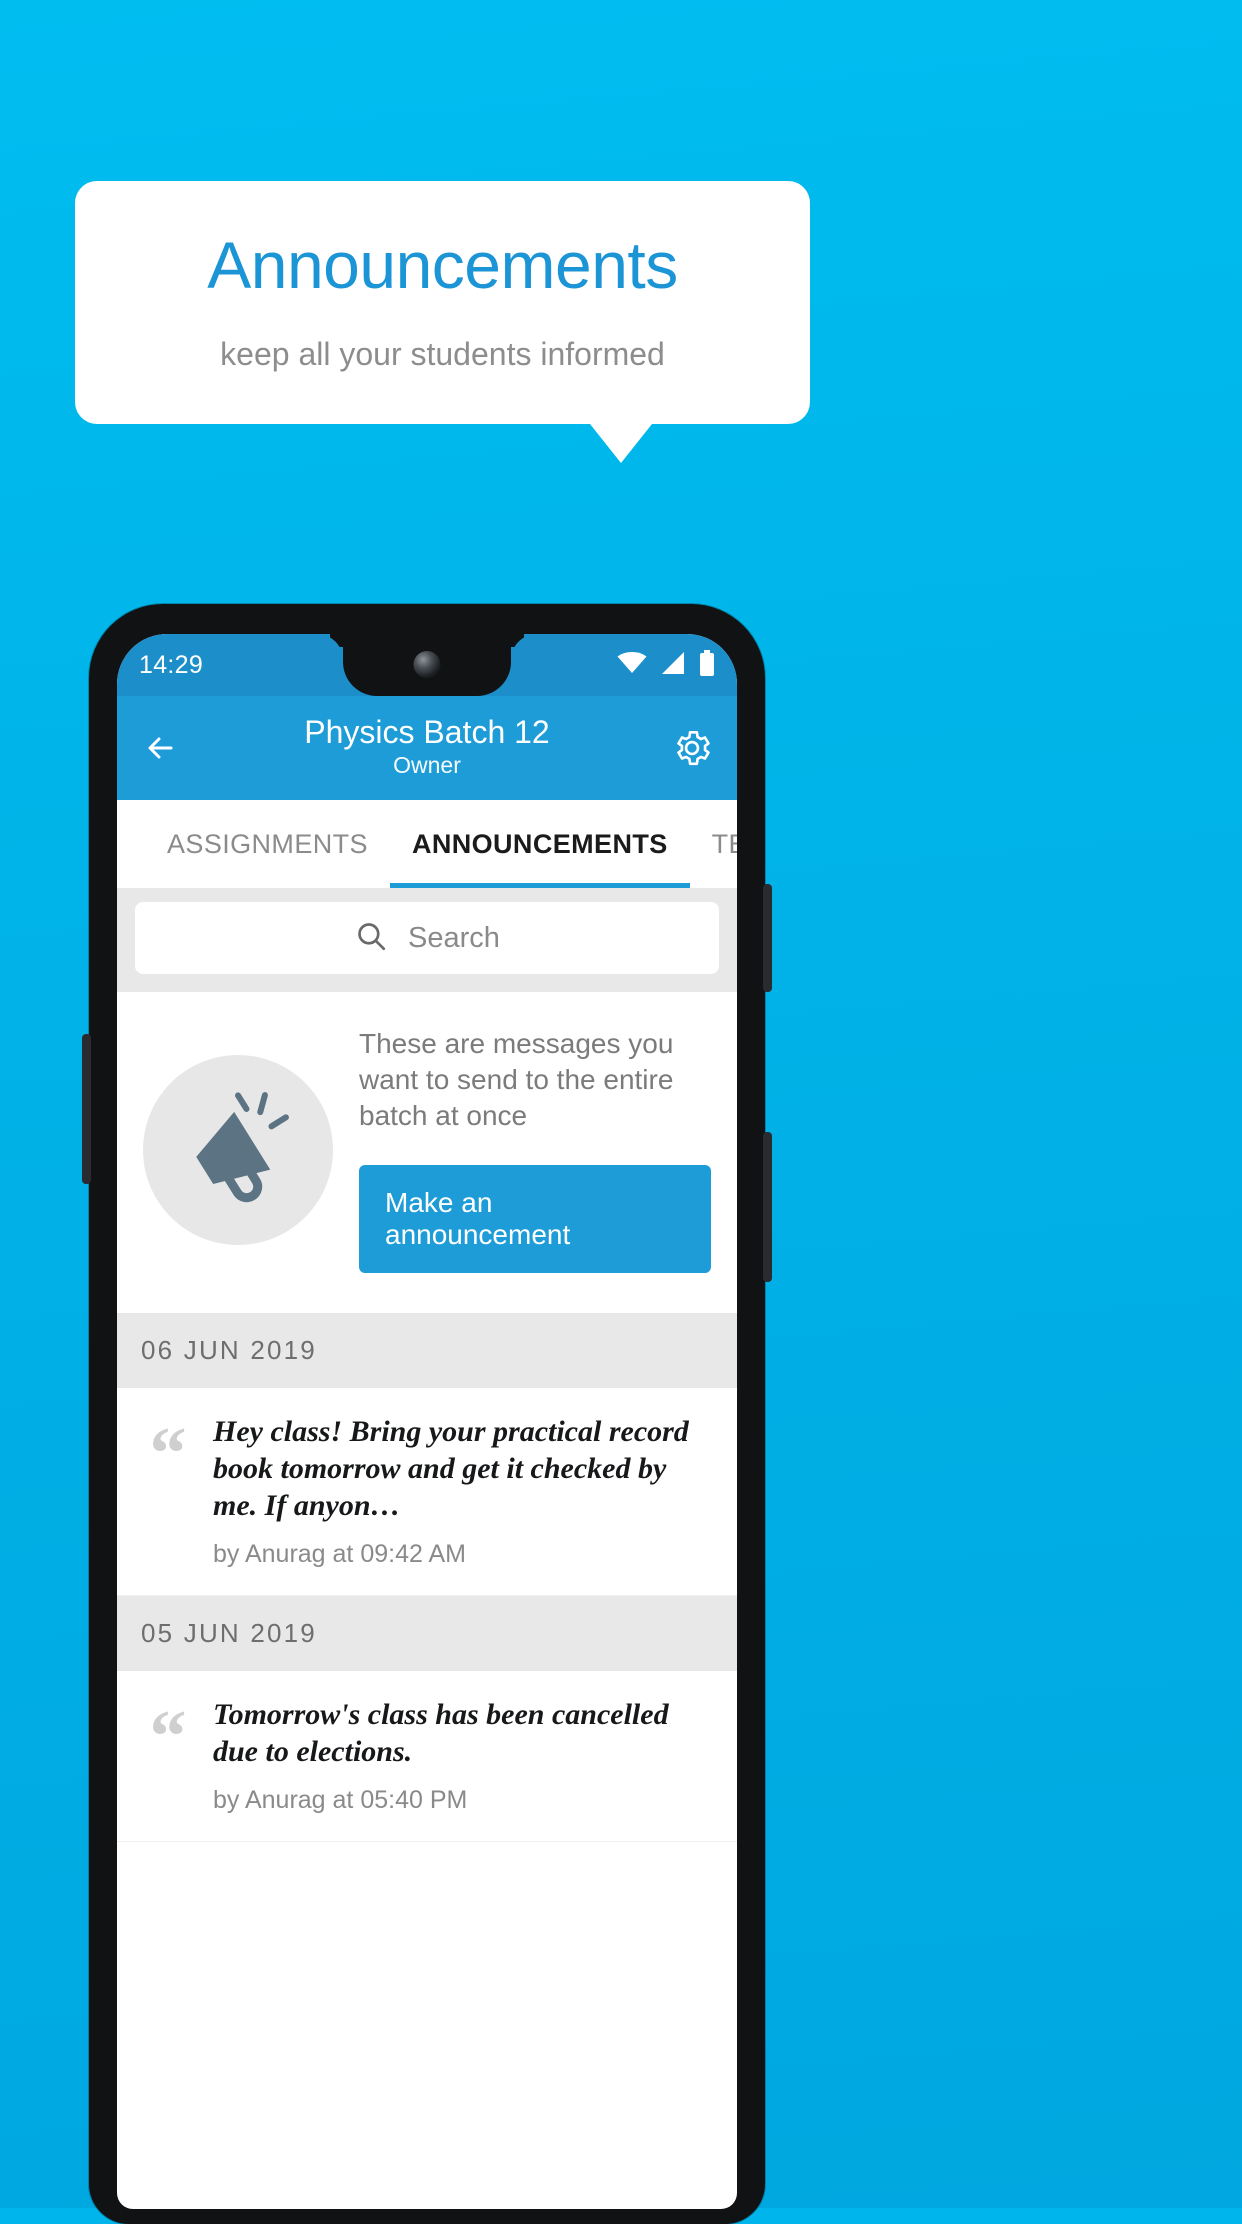  I want to click on status-clock: 14:29, so click(171, 664).